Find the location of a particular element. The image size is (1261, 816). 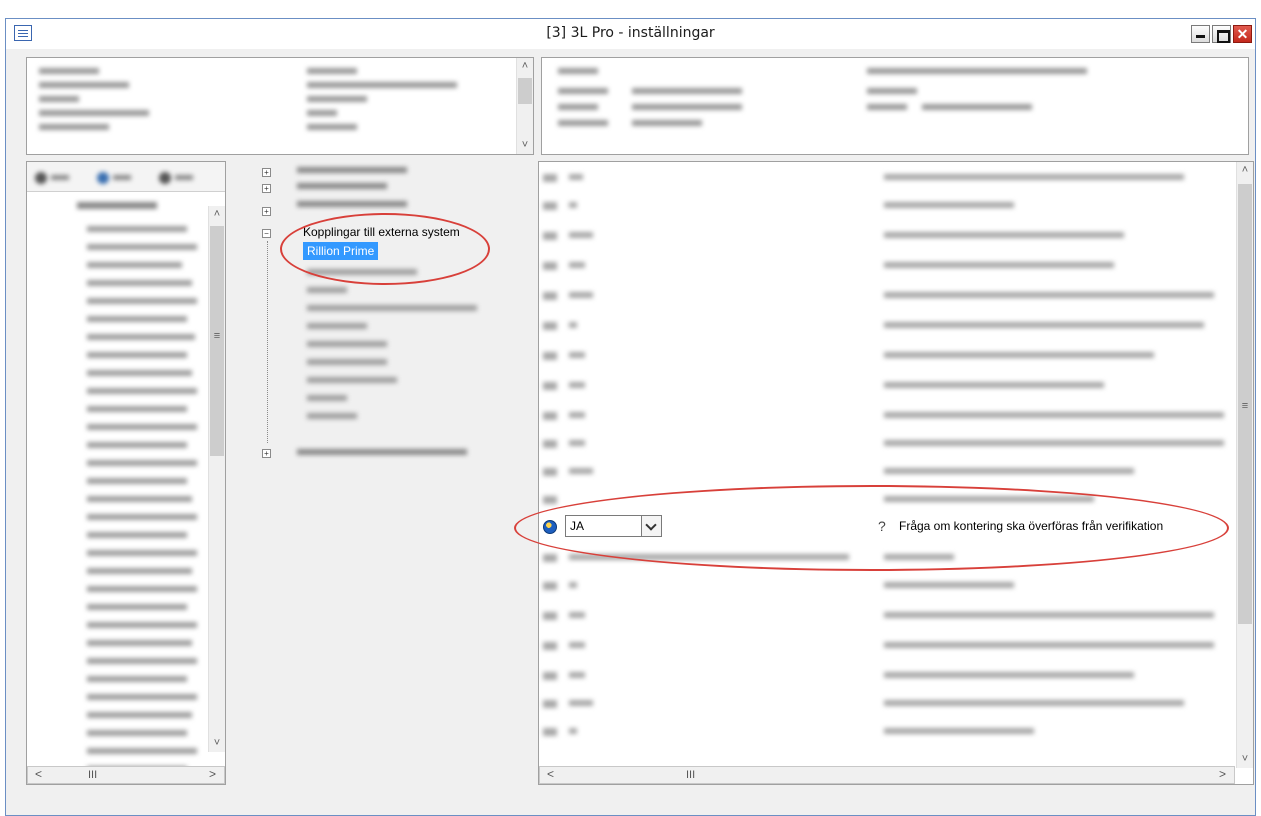

question-icon: ? is located at coordinates (882, 526).